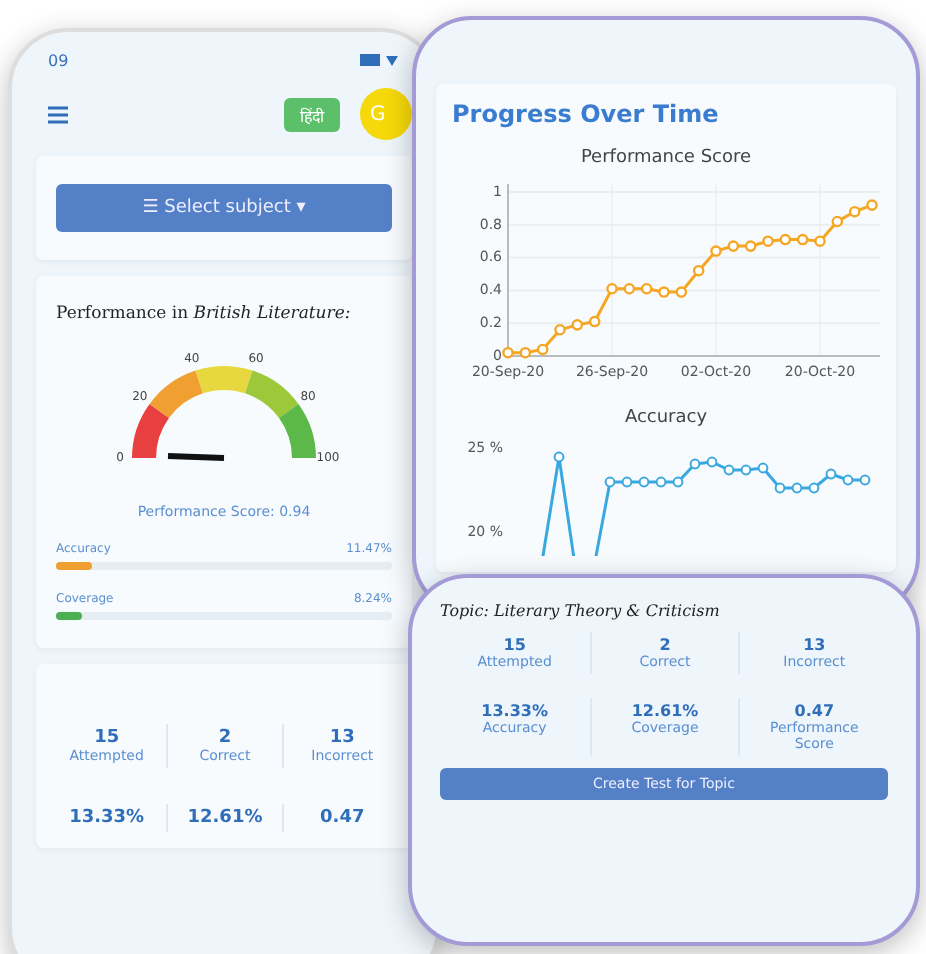 This screenshot has width=926, height=954. I want to click on status-time: 09, so click(58, 60).